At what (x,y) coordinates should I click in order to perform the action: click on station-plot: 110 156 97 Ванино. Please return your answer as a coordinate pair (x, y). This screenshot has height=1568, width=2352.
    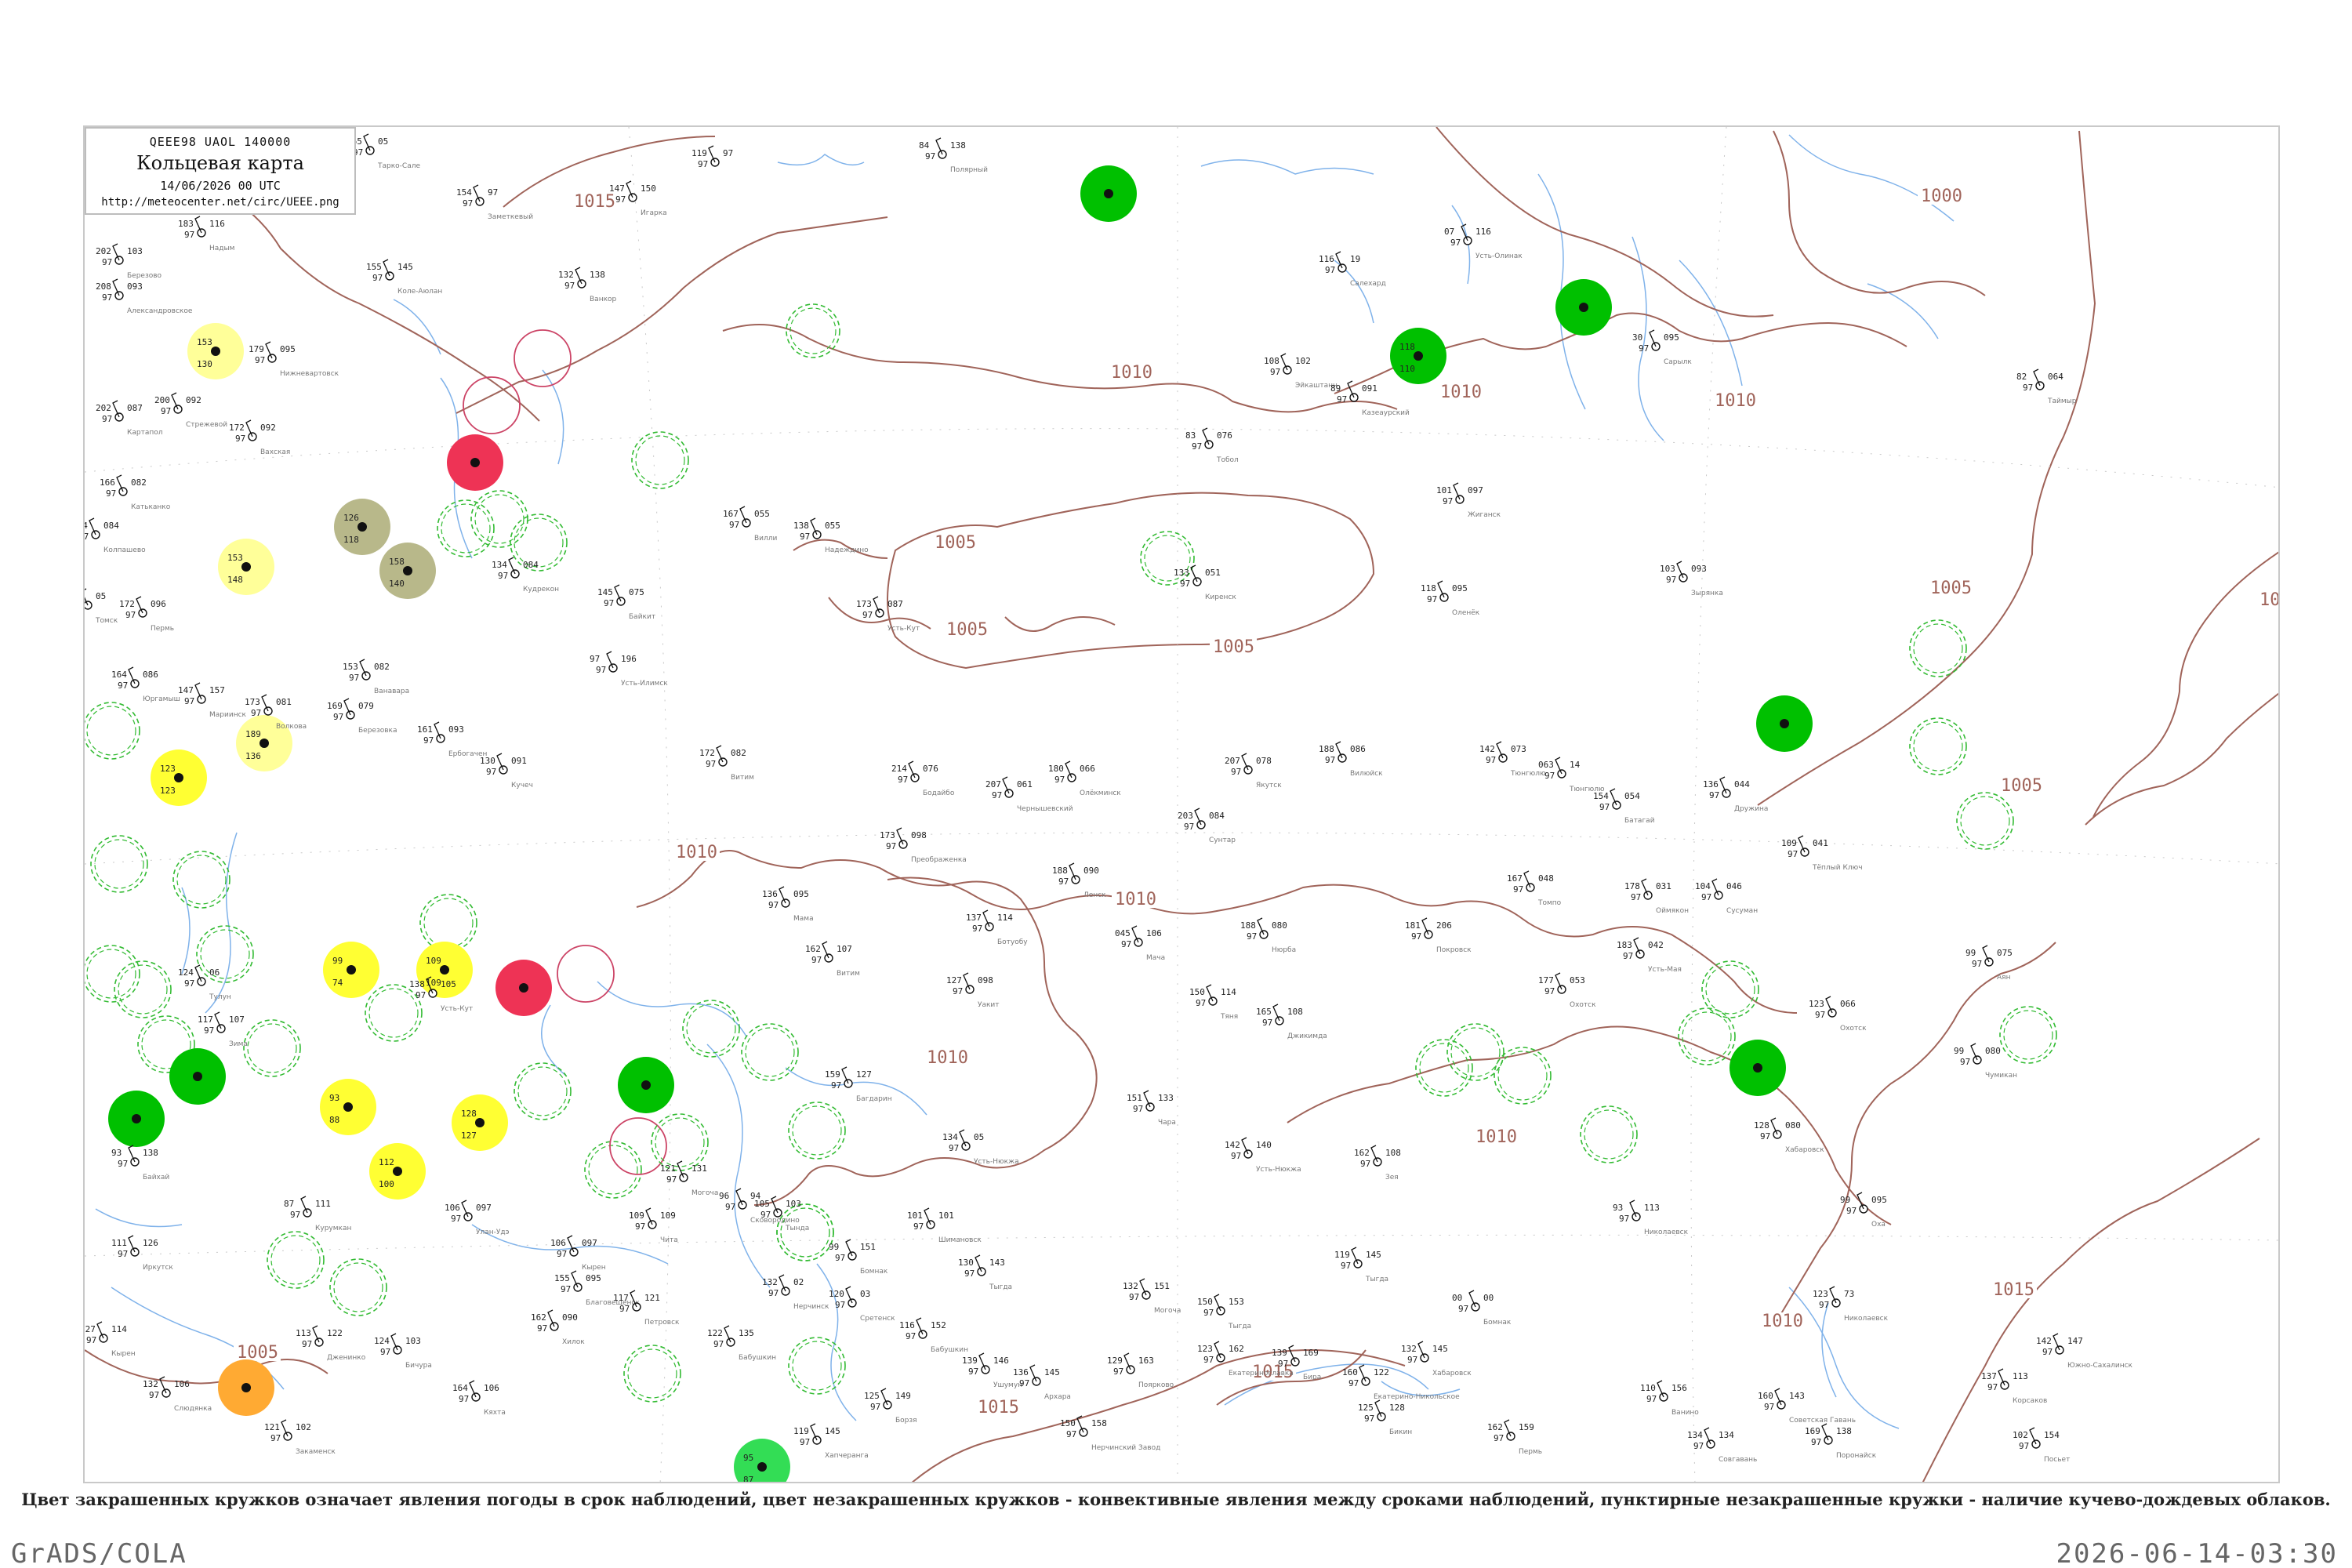
    Looking at the image, I should click on (1670, 1398).